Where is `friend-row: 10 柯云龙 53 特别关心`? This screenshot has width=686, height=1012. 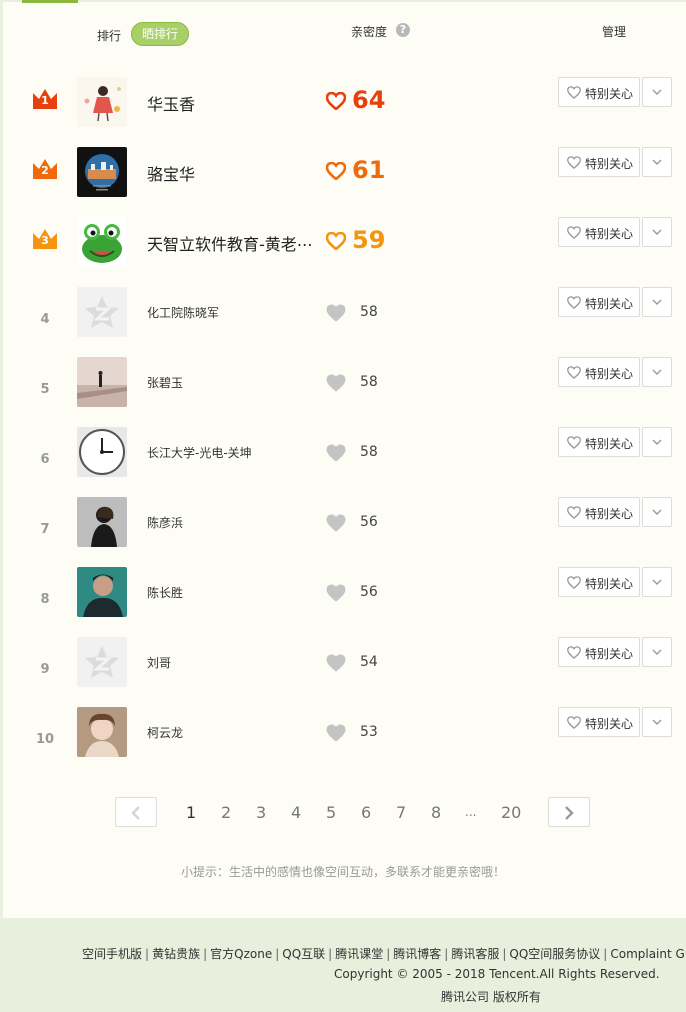 friend-row: 10 柯云龙 53 特别关心 is located at coordinates (343, 742).